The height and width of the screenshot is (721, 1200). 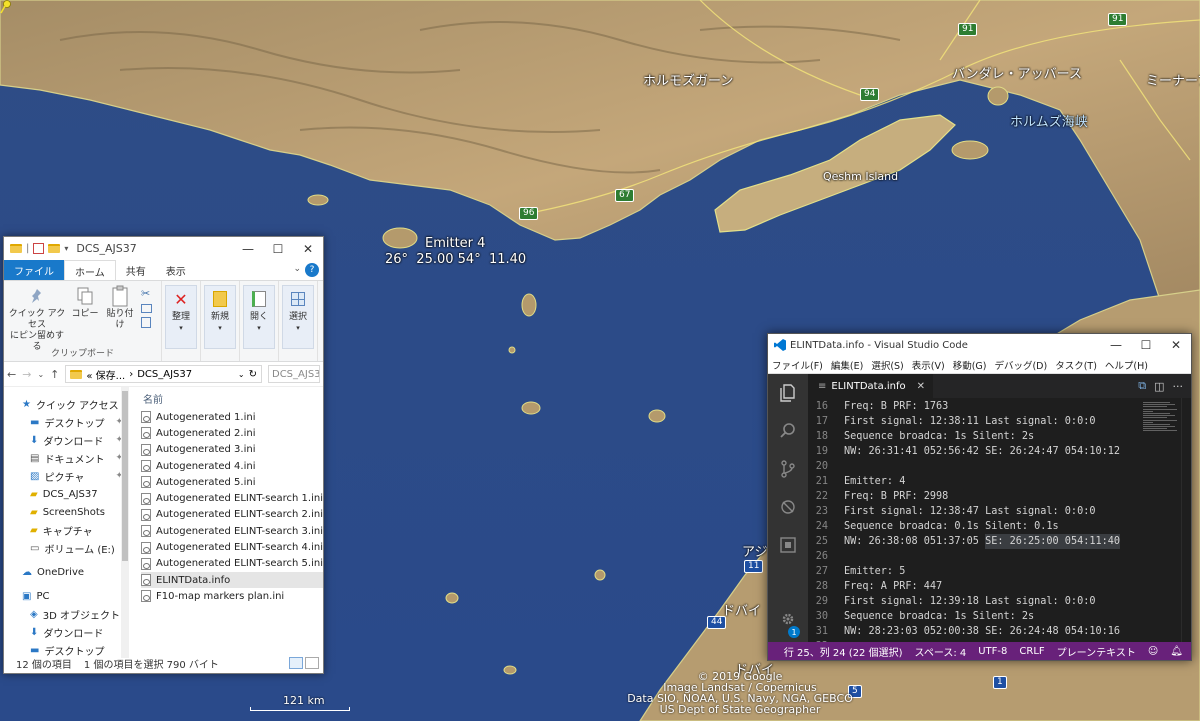 I want to click on column-header-name: 名前, so click(x=232, y=398).